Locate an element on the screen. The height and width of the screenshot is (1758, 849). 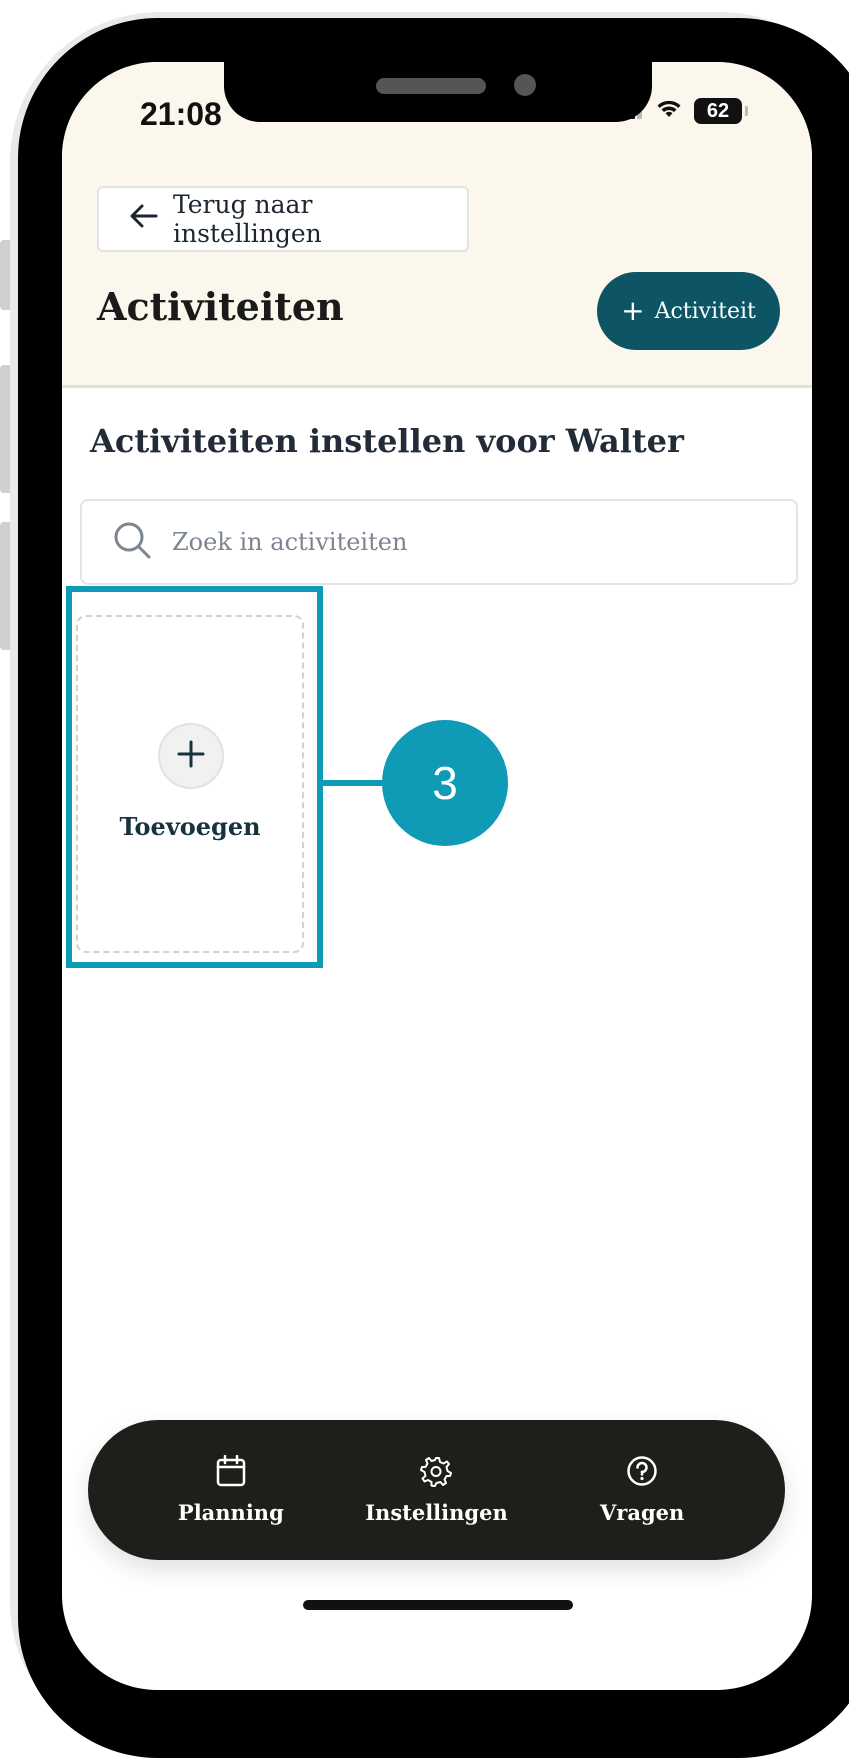
front-camera is located at coordinates (525, 85).